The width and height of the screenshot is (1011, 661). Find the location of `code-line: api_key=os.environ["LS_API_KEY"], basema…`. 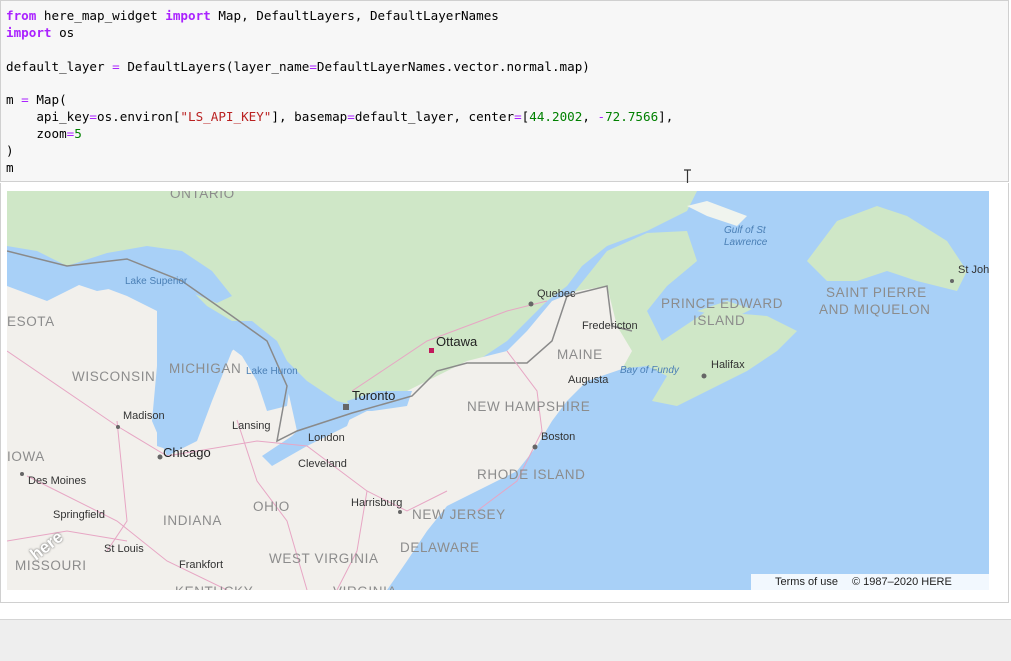

code-line: api_key=os.environ["LS_API_KEY"], basema… is located at coordinates (339, 117).